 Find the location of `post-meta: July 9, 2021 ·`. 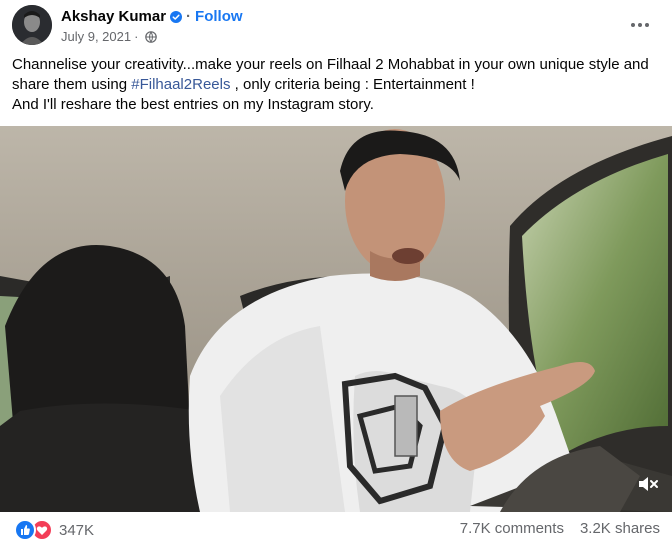

post-meta: July 9, 2021 · is located at coordinates (109, 36).